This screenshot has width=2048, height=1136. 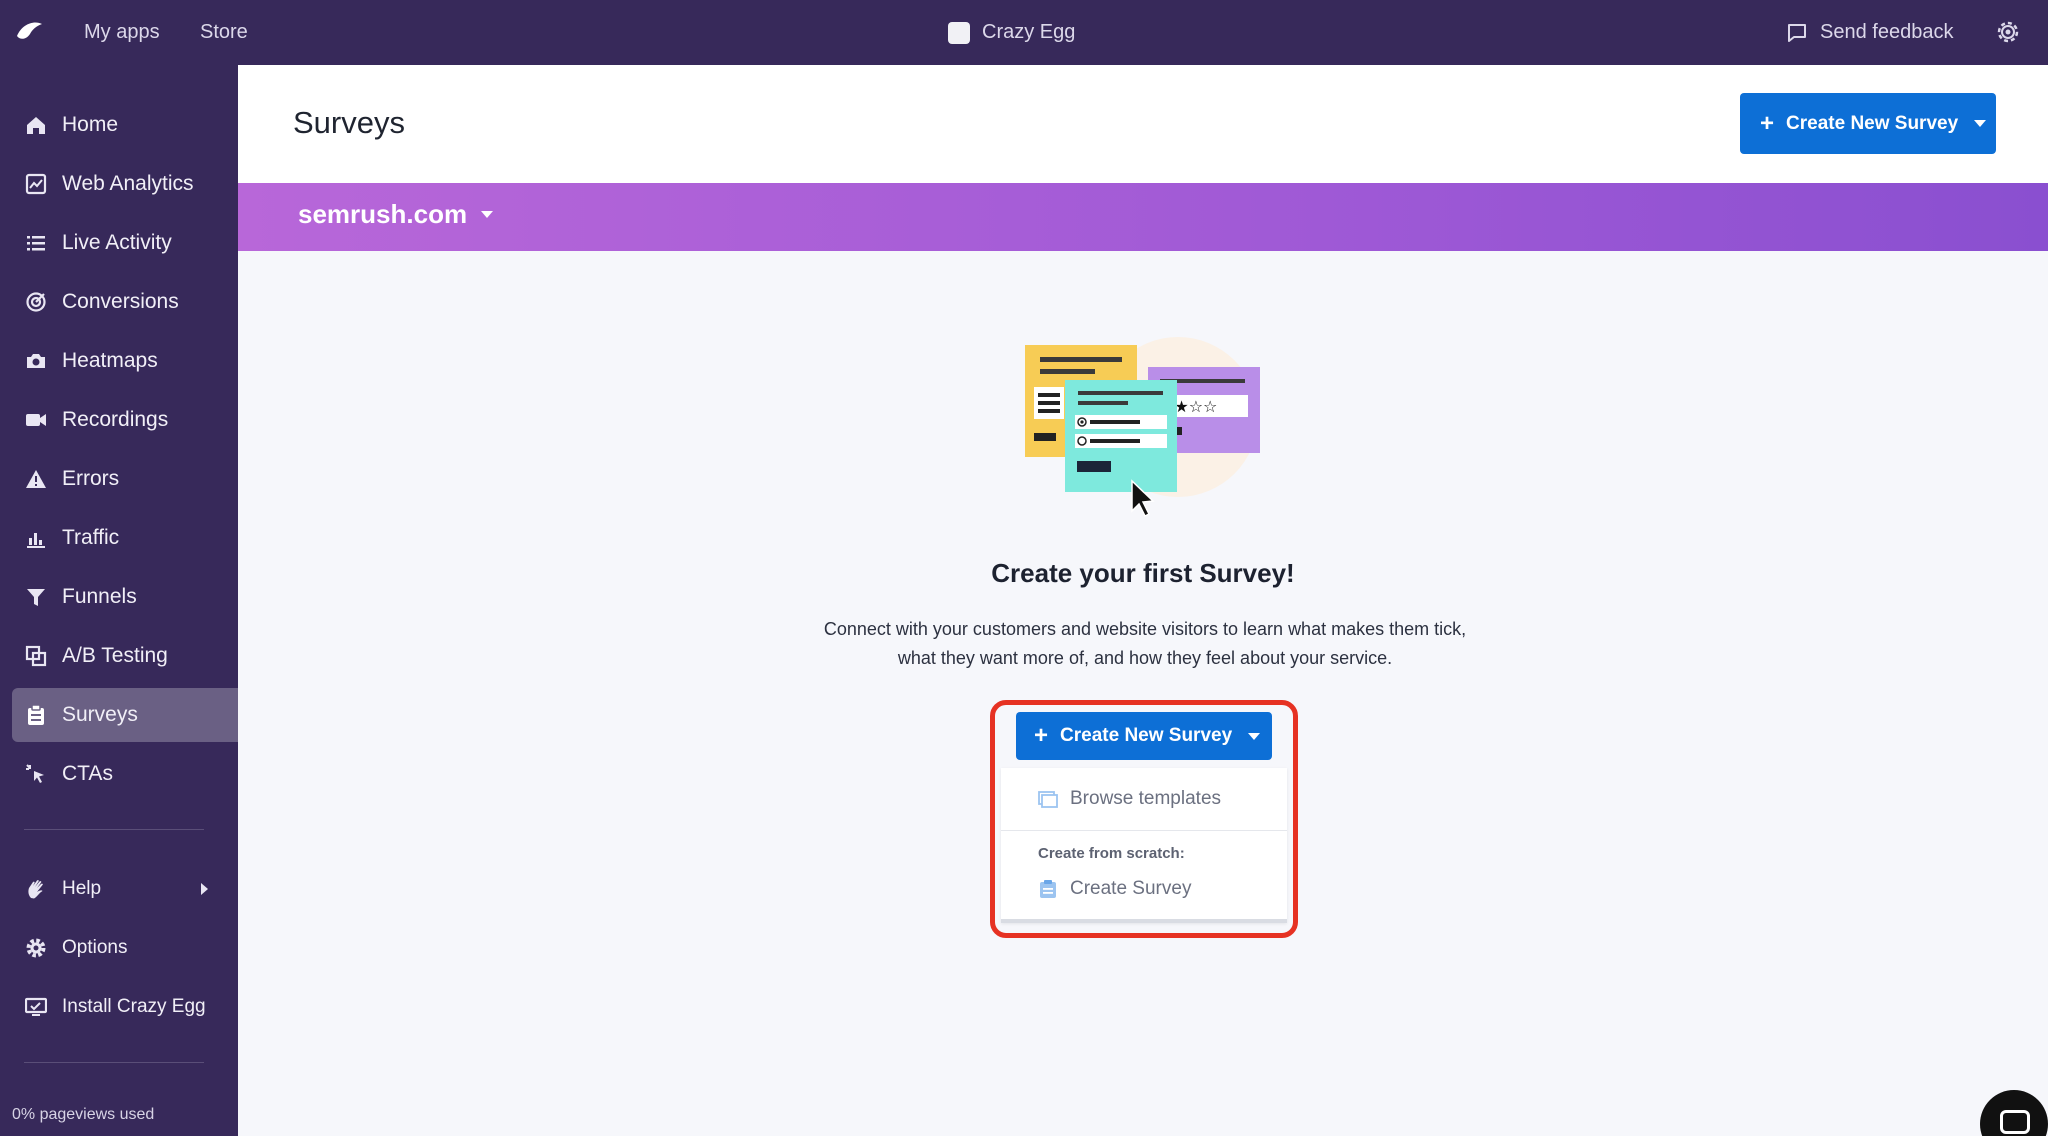 What do you see at coordinates (2015, 1122) in the screenshot?
I see `chat-icon` at bounding box center [2015, 1122].